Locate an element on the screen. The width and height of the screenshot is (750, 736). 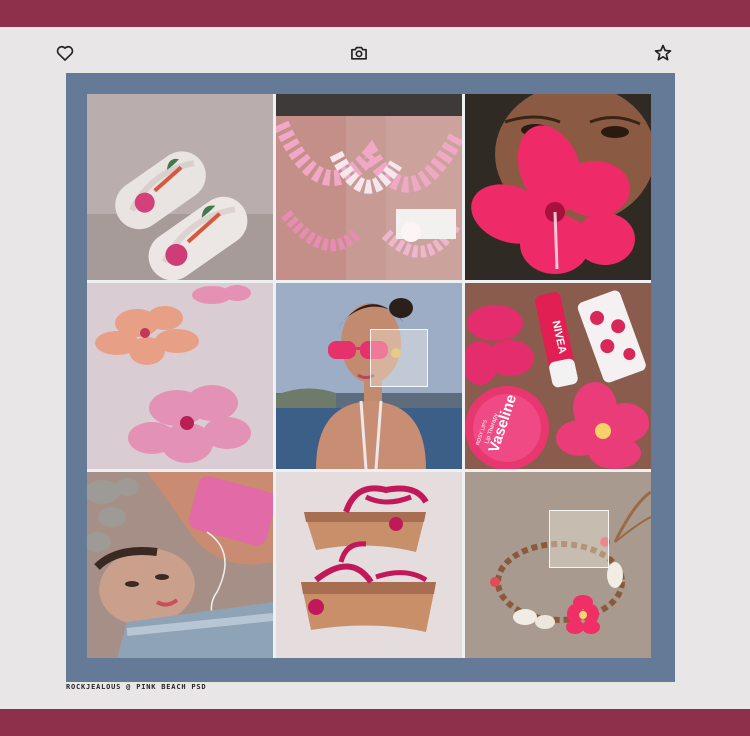
tile-wedge-sandals is located at coordinates (369, 565).